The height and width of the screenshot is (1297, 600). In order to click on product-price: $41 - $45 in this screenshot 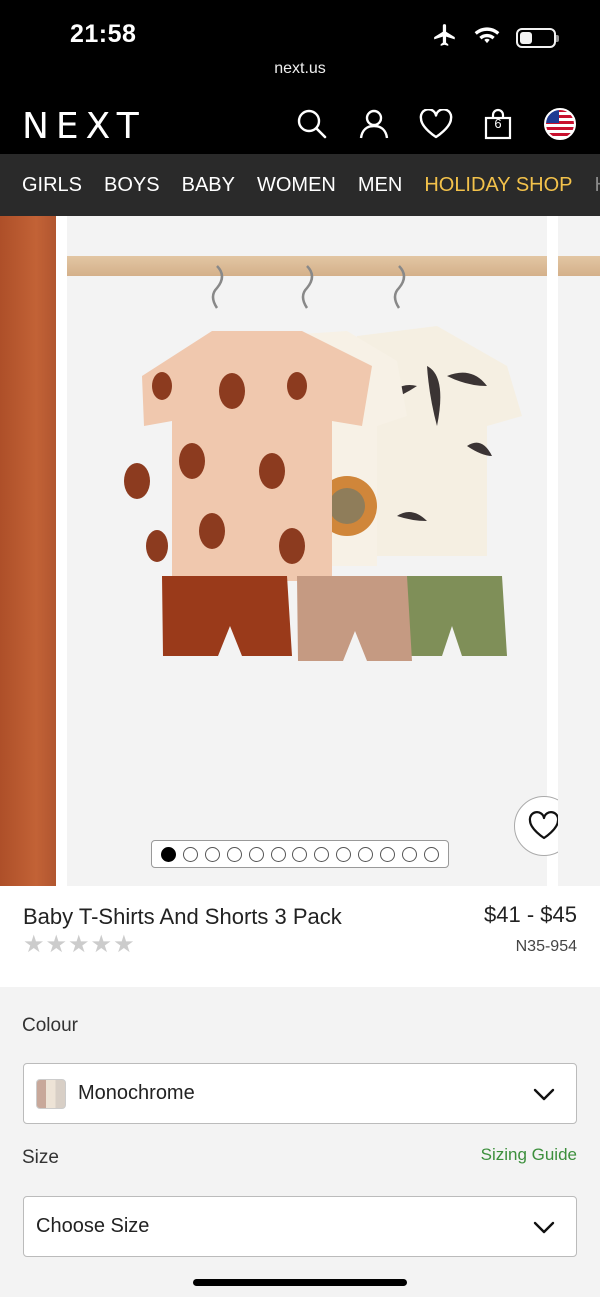, I will do `click(530, 914)`.